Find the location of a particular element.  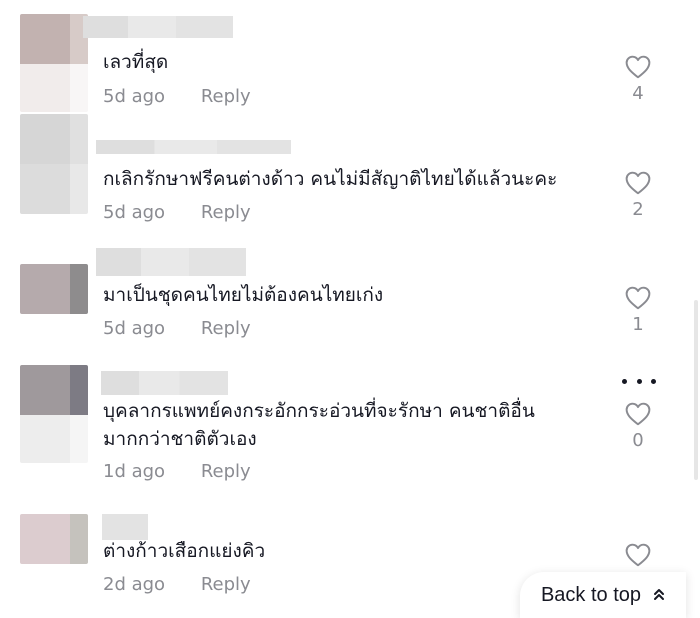

comment-meta: 2d ago Reply is located at coordinates (177, 584).